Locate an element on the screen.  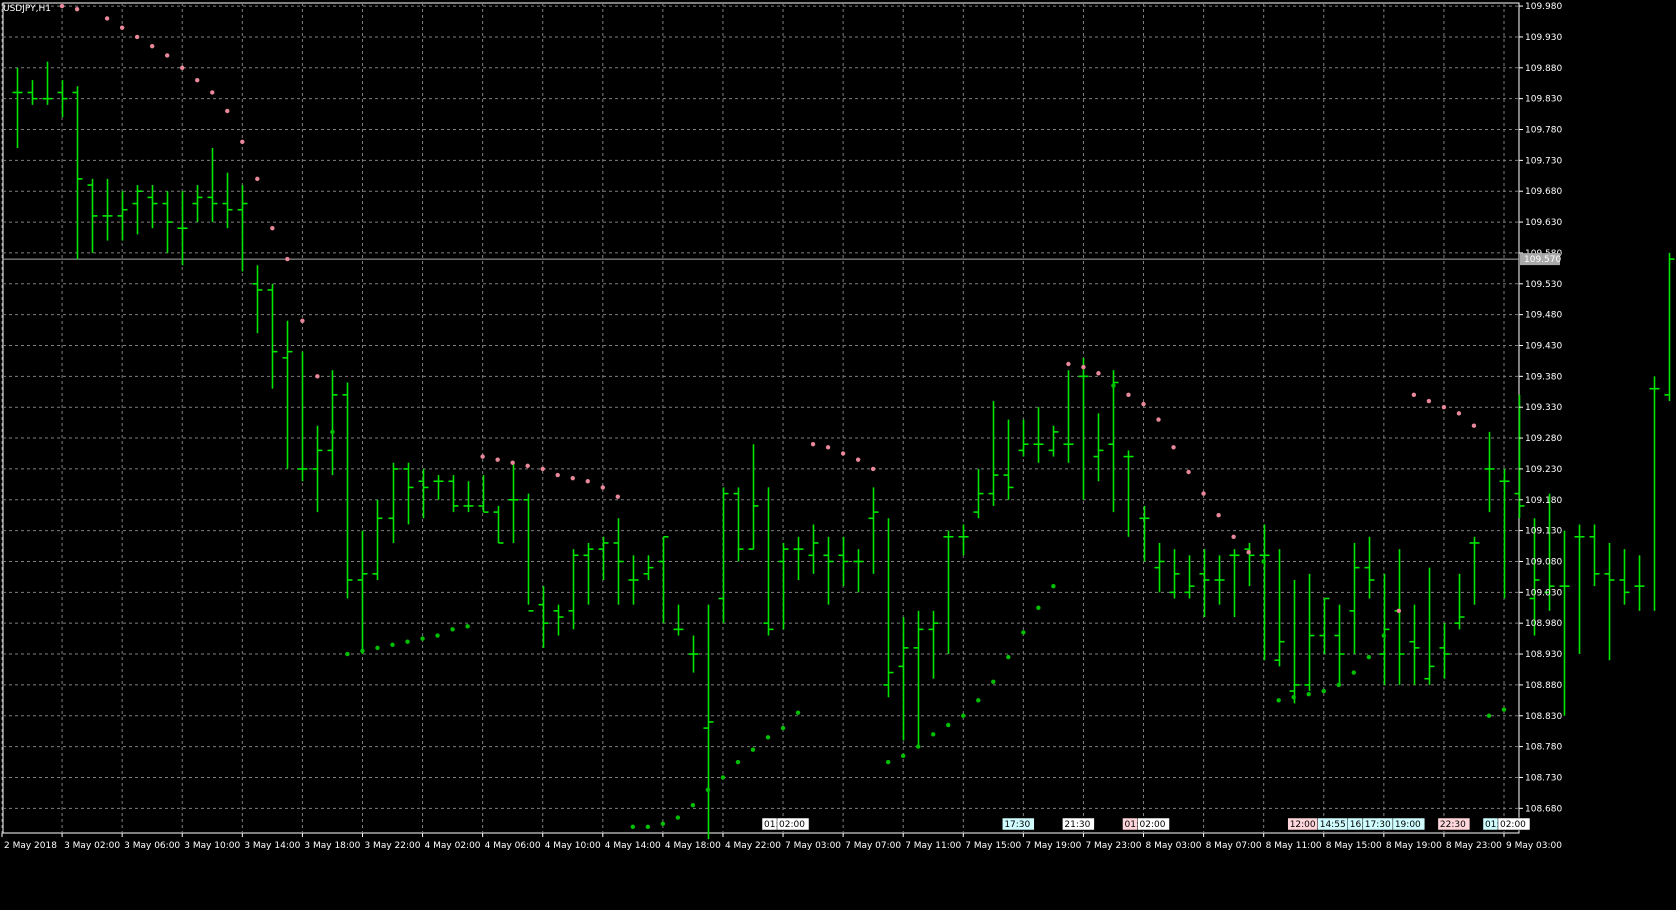
time-label: 8 May 07:00 is located at coordinates (1234, 846).